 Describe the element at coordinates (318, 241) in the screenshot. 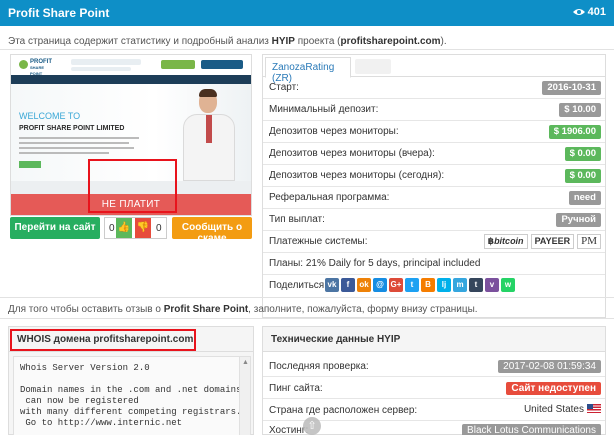

I see `payment-systems-label: Платежные системы:` at that location.